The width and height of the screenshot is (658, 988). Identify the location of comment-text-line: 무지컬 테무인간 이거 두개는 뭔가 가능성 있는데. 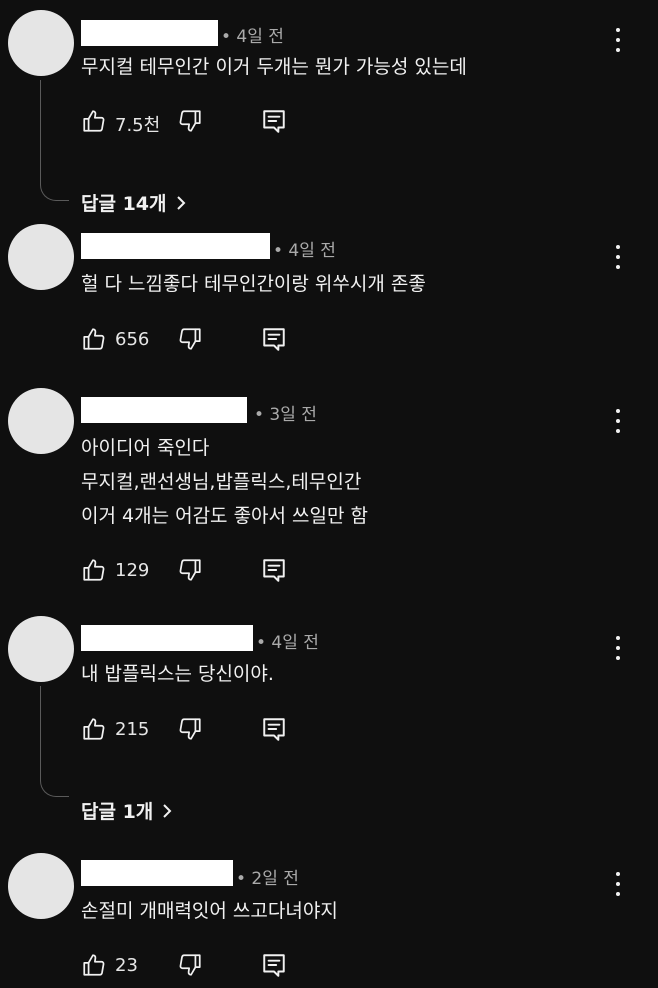
(274, 67).